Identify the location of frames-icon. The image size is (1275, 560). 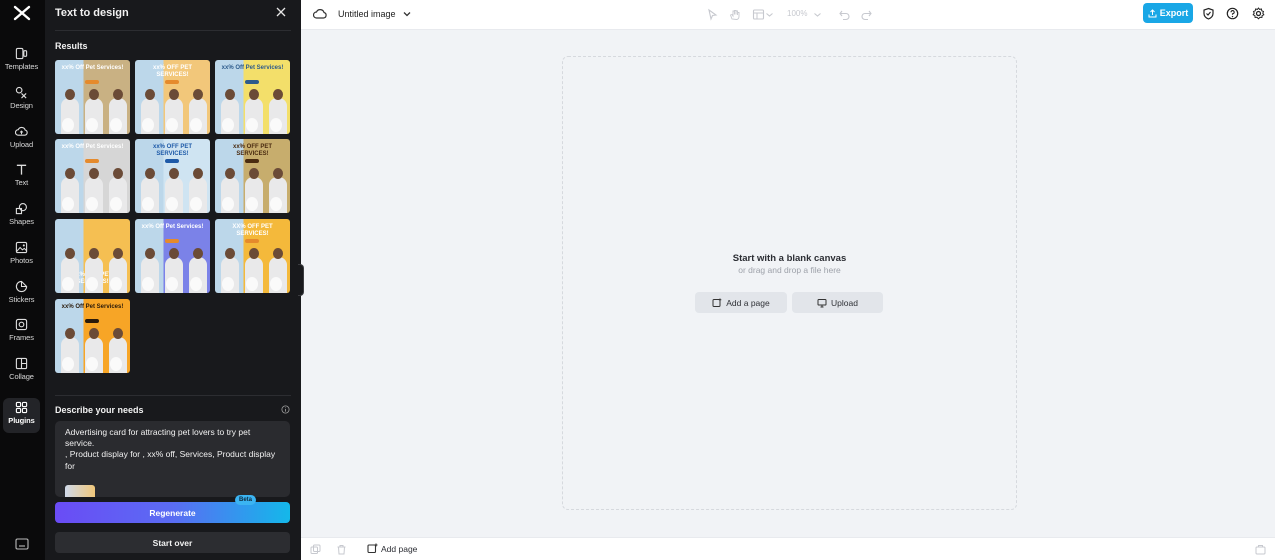
(21, 324).